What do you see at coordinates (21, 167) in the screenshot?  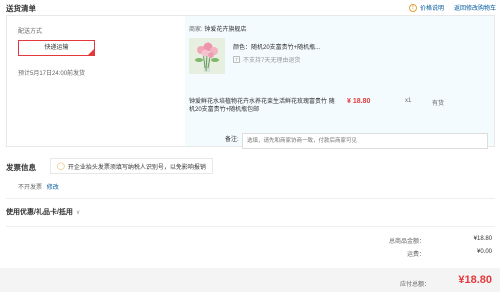 I see `invoice-section-title: 发票信息` at bounding box center [21, 167].